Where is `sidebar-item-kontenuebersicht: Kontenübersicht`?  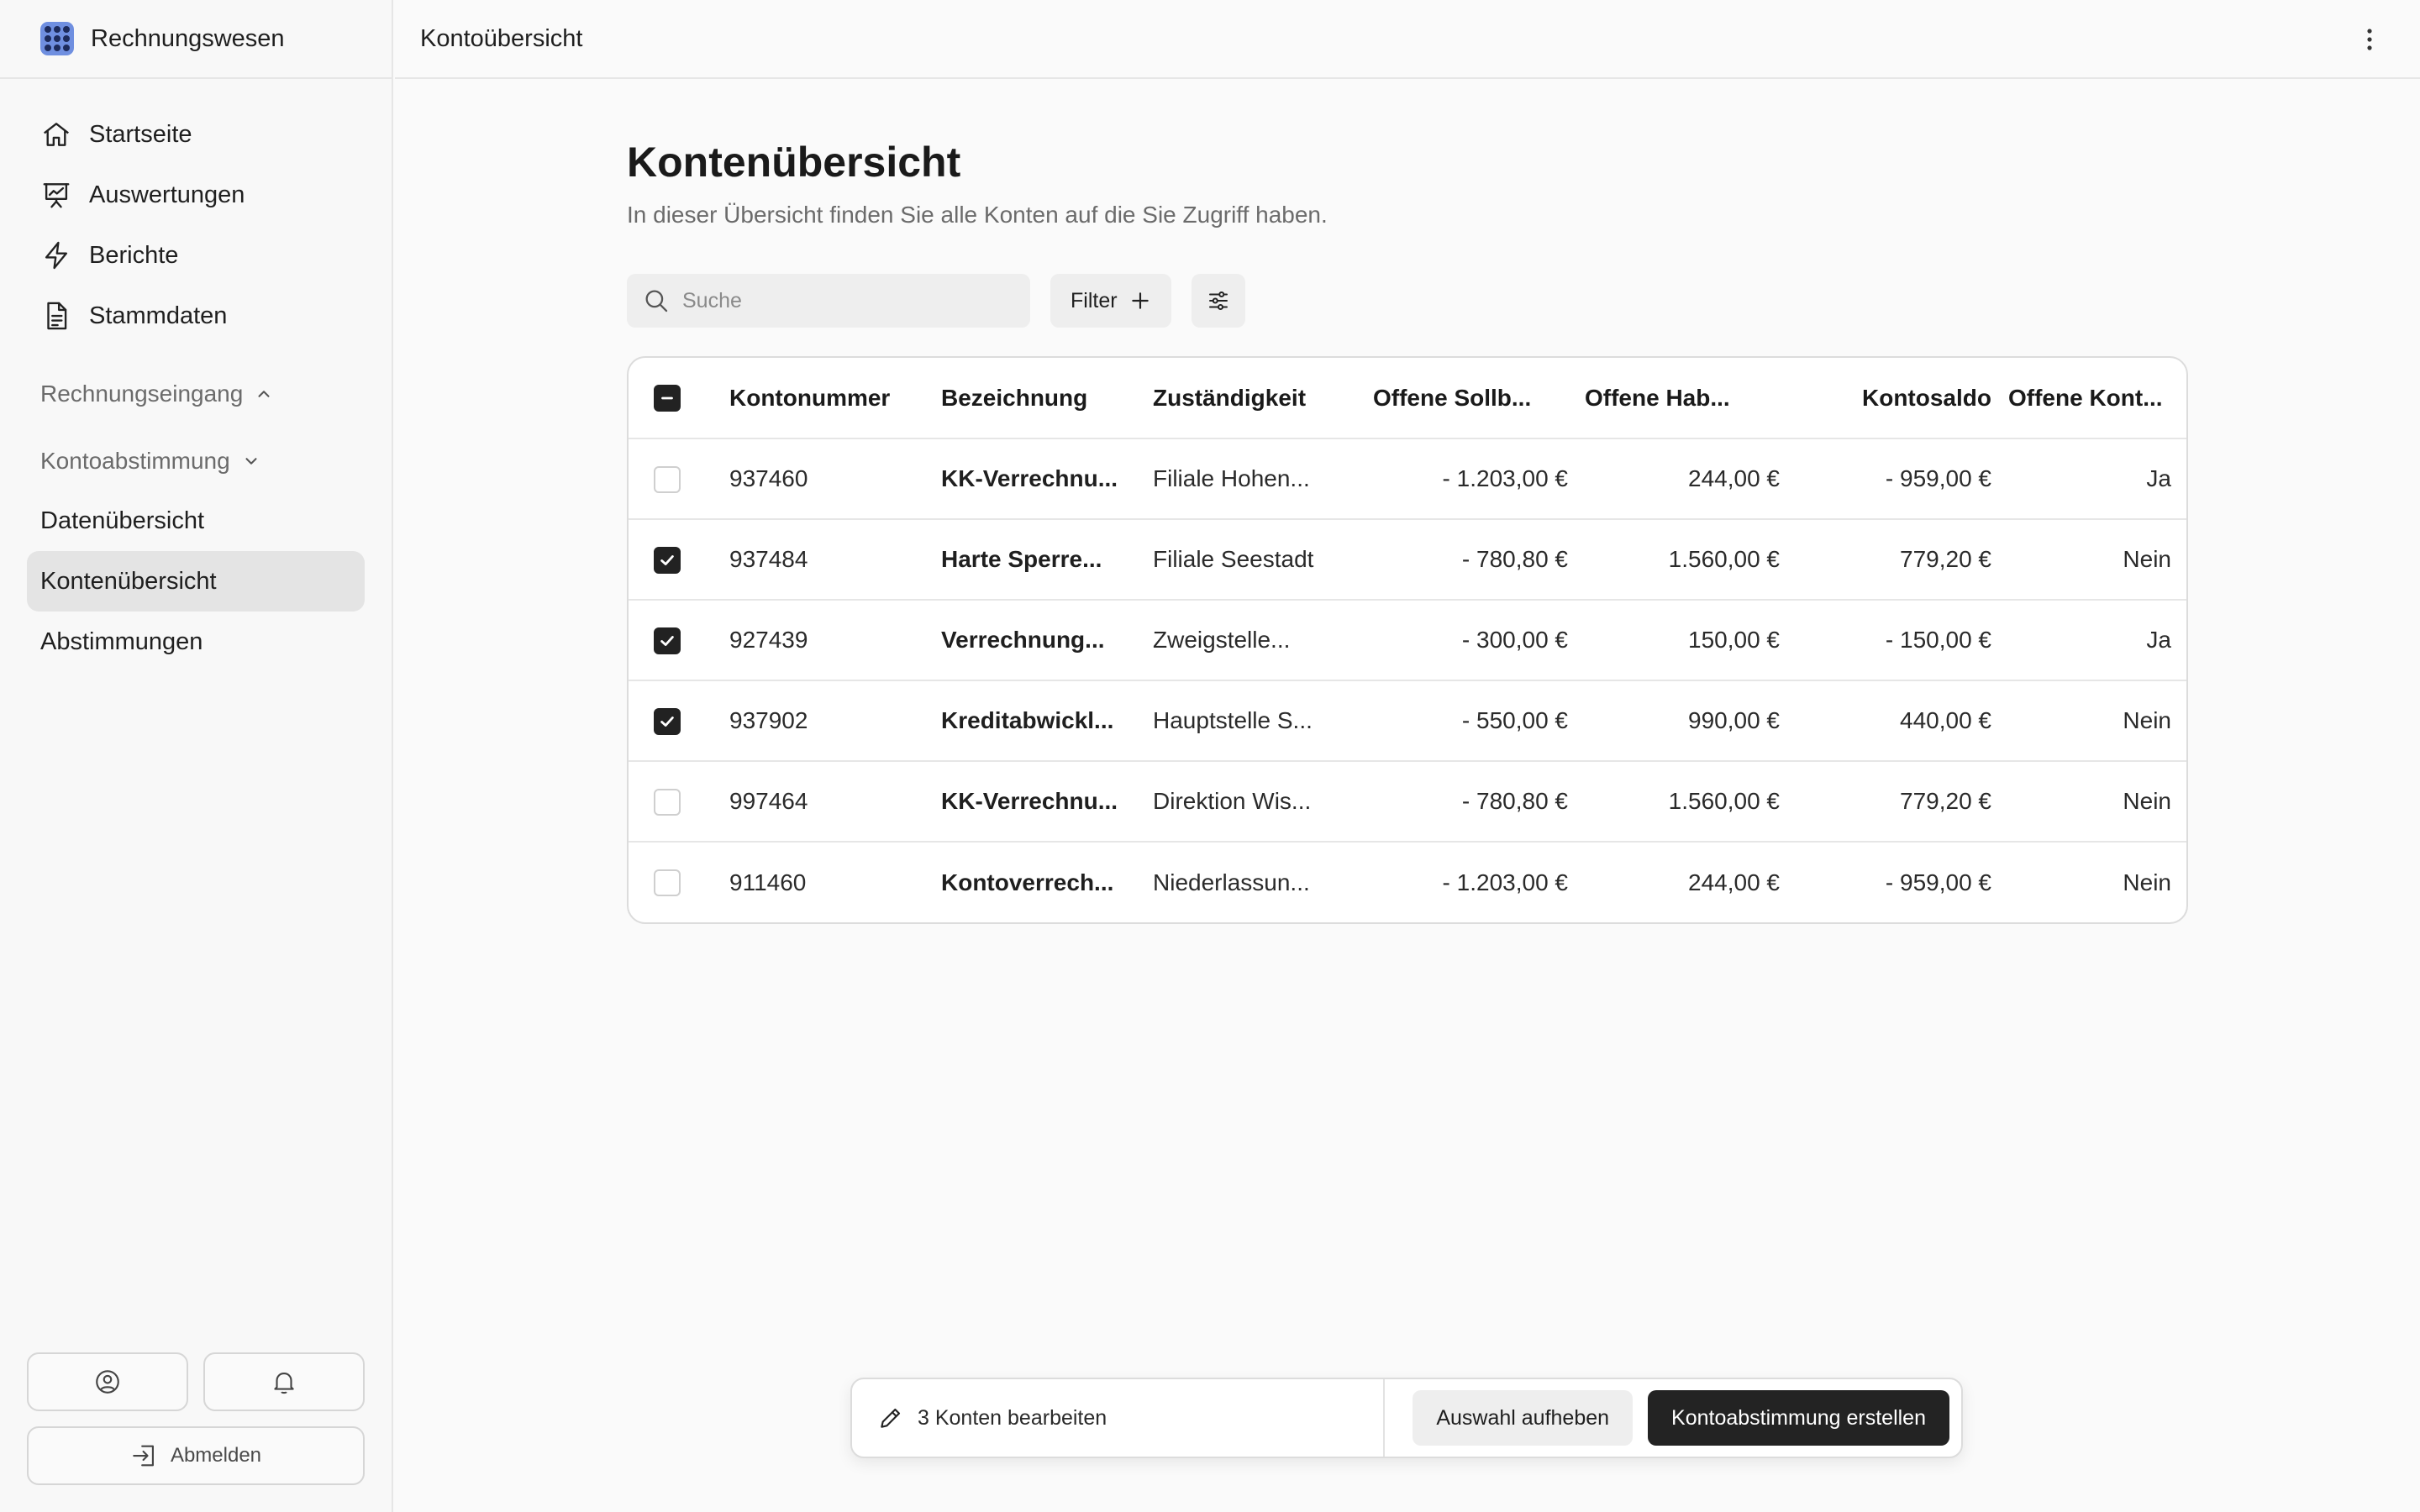 sidebar-item-kontenuebersicht: Kontenübersicht is located at coordinates (196, 581).